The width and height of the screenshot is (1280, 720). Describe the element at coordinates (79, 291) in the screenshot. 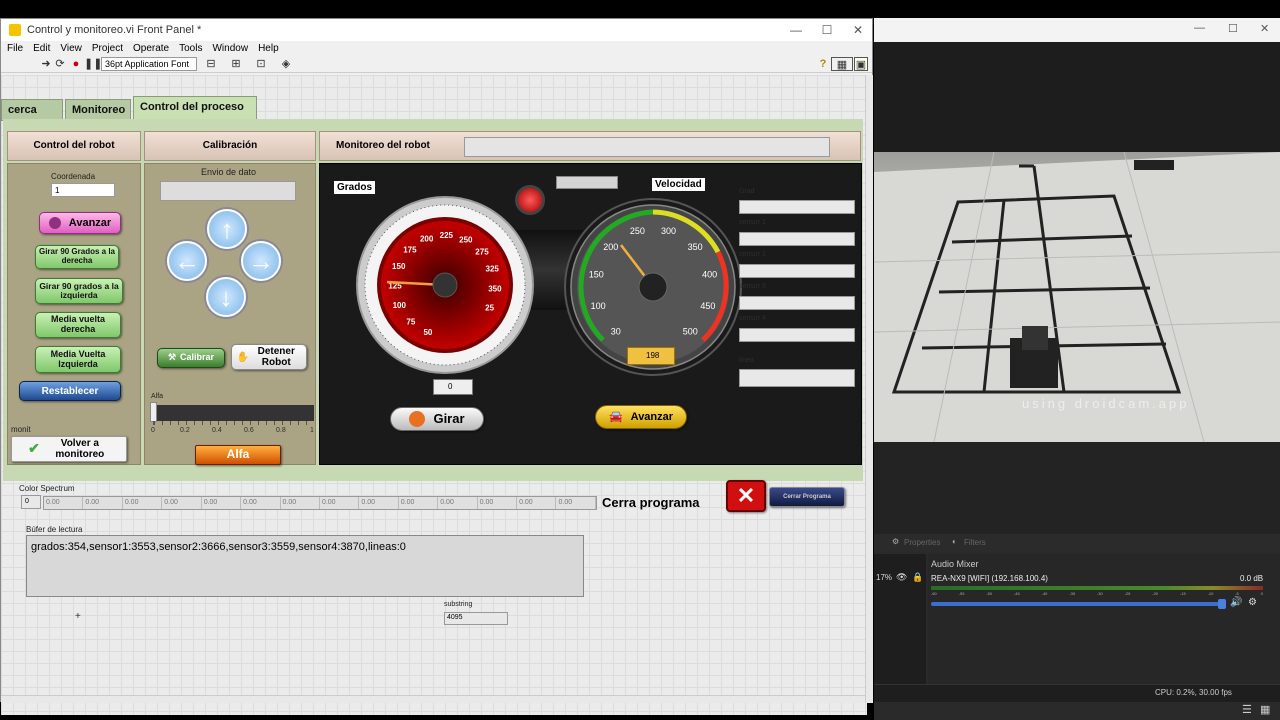

I see `girar-izquierda-button: Girar 90 grados a la izquierda` at that location.